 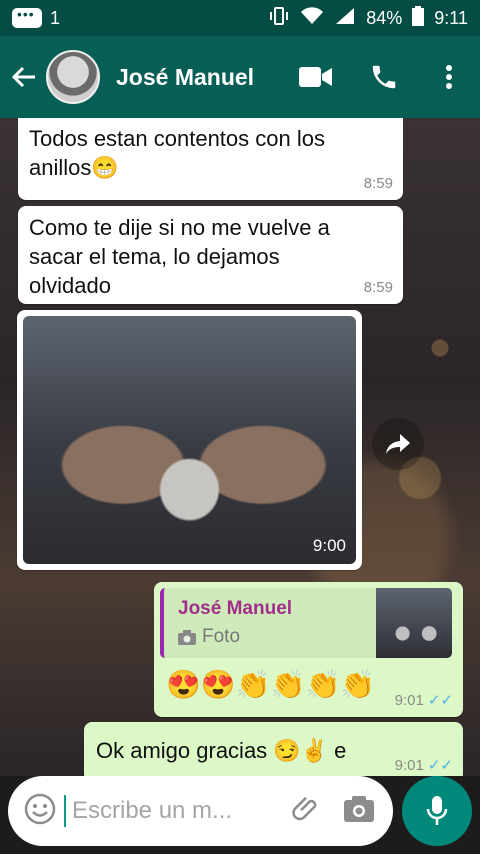 I want to click on text-caret, so click(x=65, y=811).